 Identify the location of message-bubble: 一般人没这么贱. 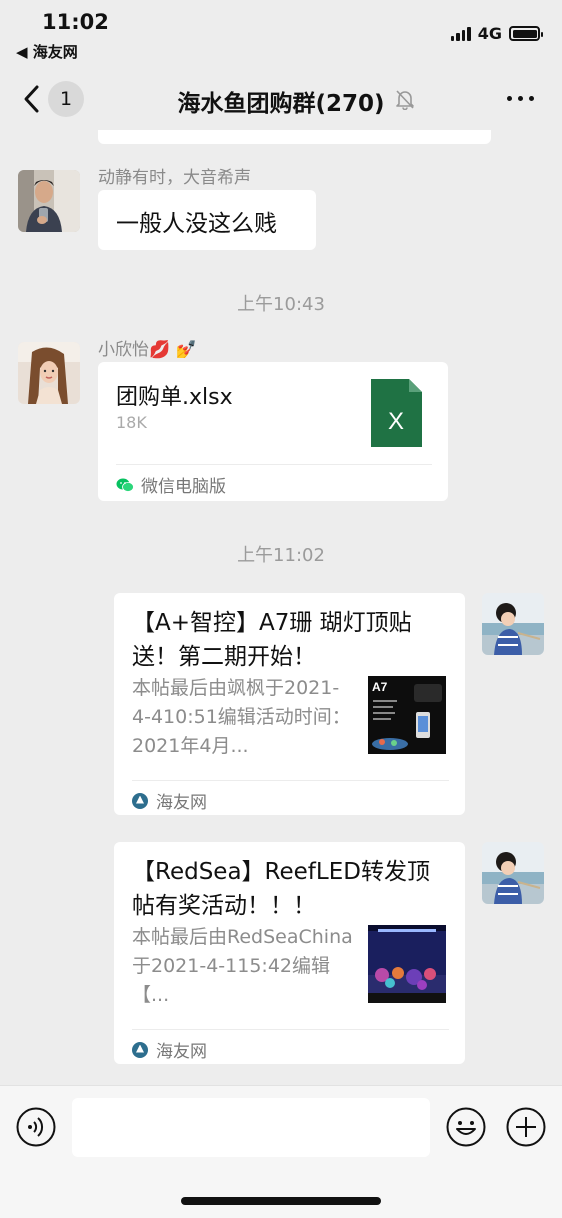
(207, 220).